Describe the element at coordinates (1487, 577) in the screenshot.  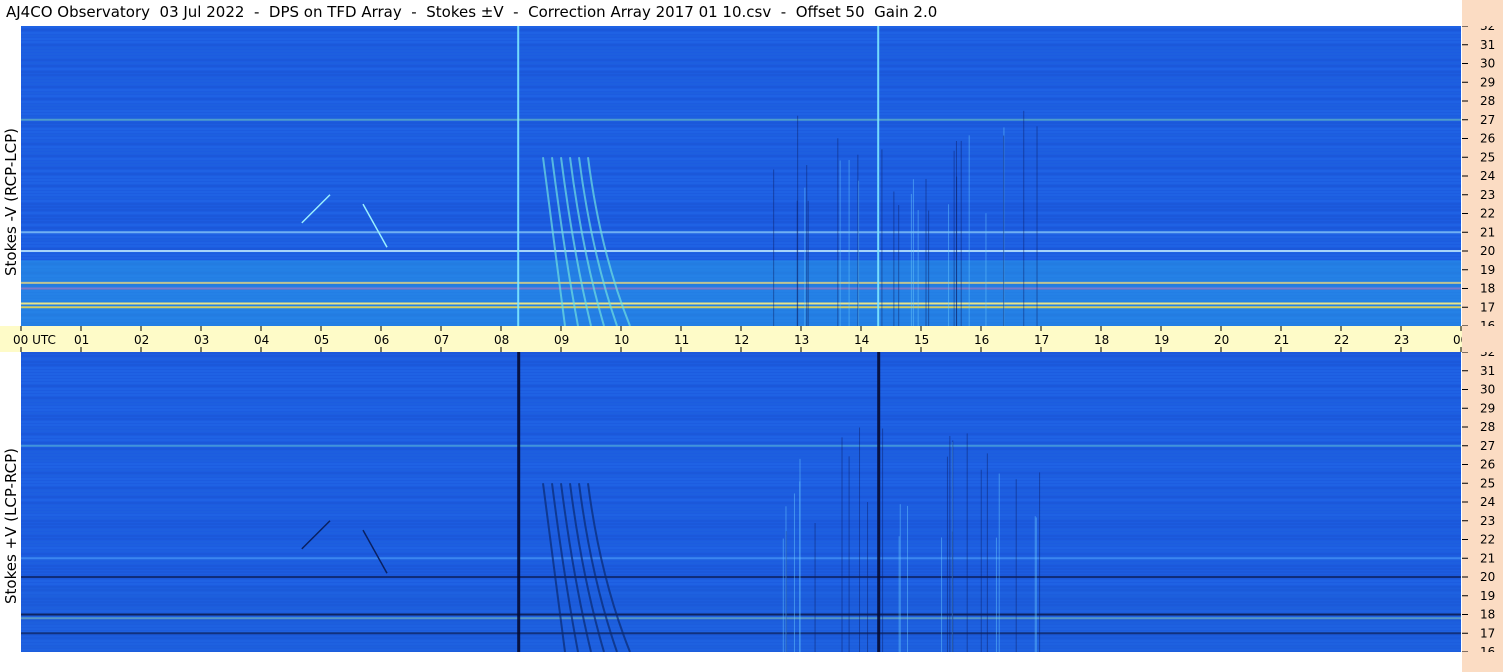
I see `y-tick-label: 20` at that location.